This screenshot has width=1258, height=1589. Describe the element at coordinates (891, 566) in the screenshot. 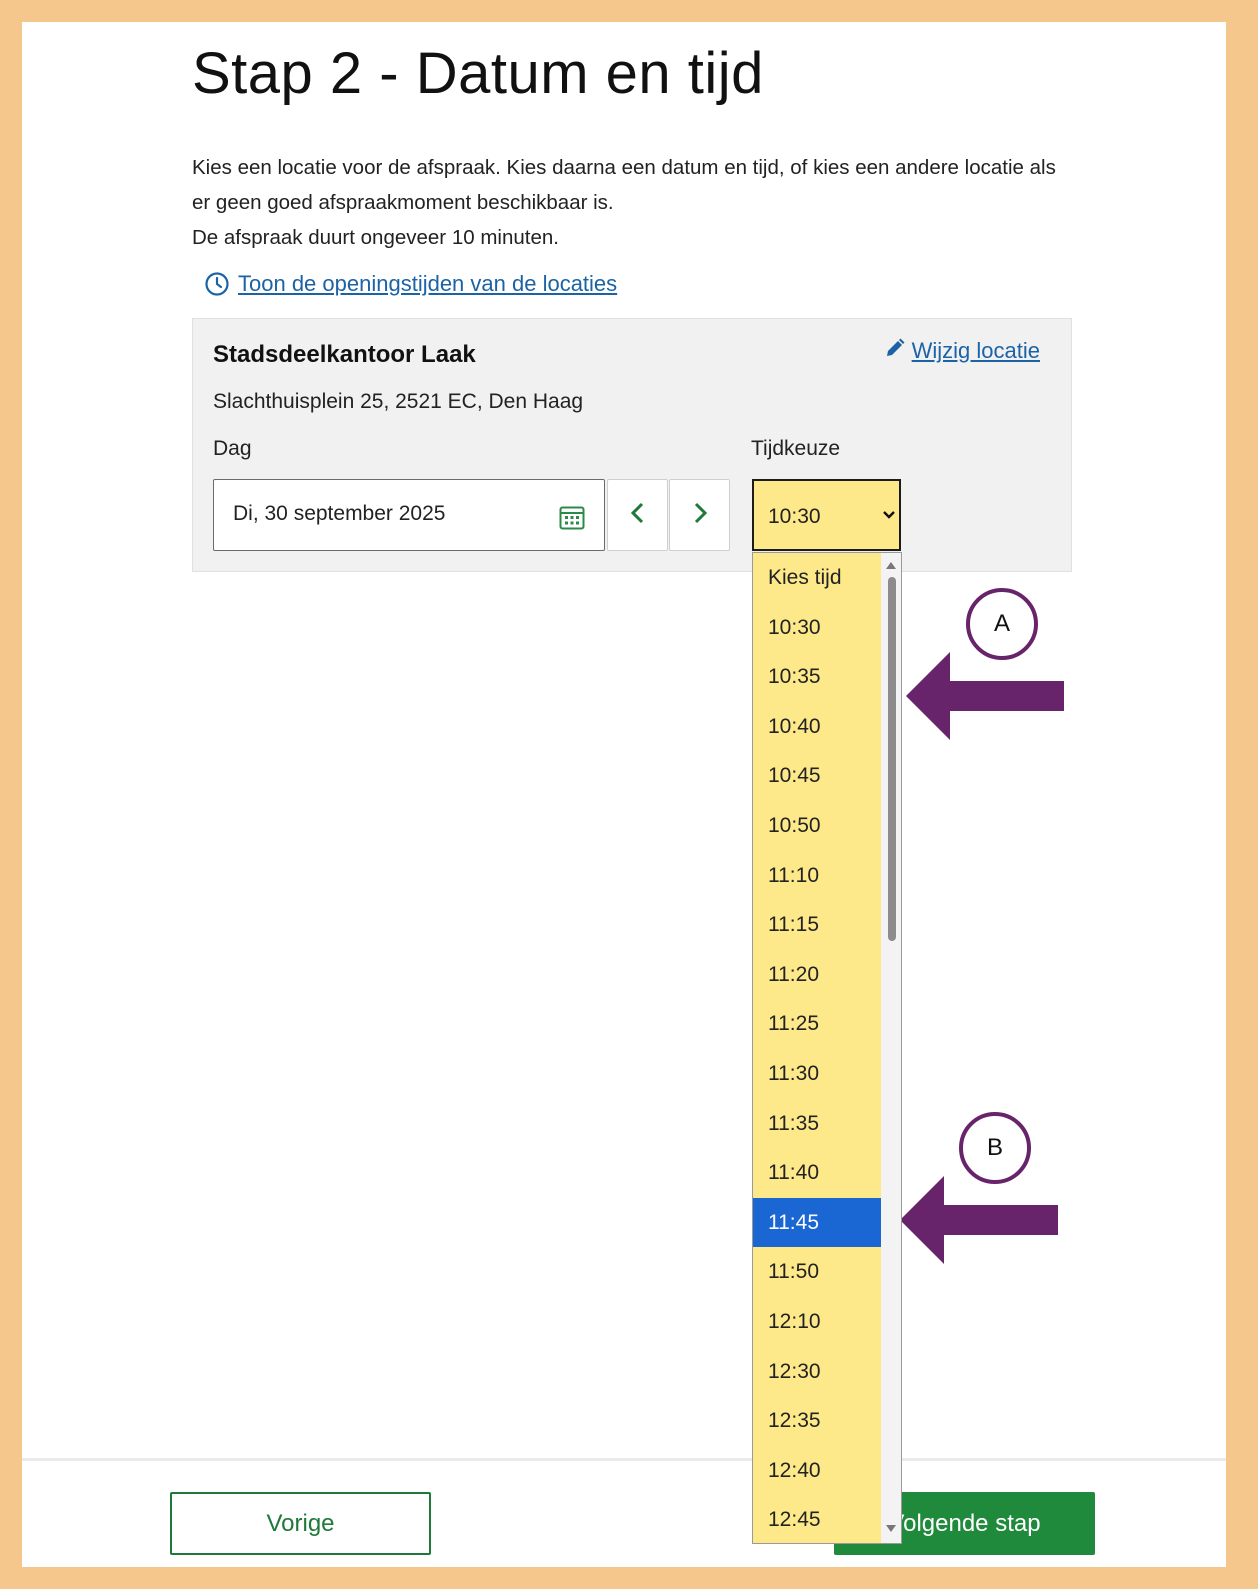

I see `scroll-up-icon` at that location.